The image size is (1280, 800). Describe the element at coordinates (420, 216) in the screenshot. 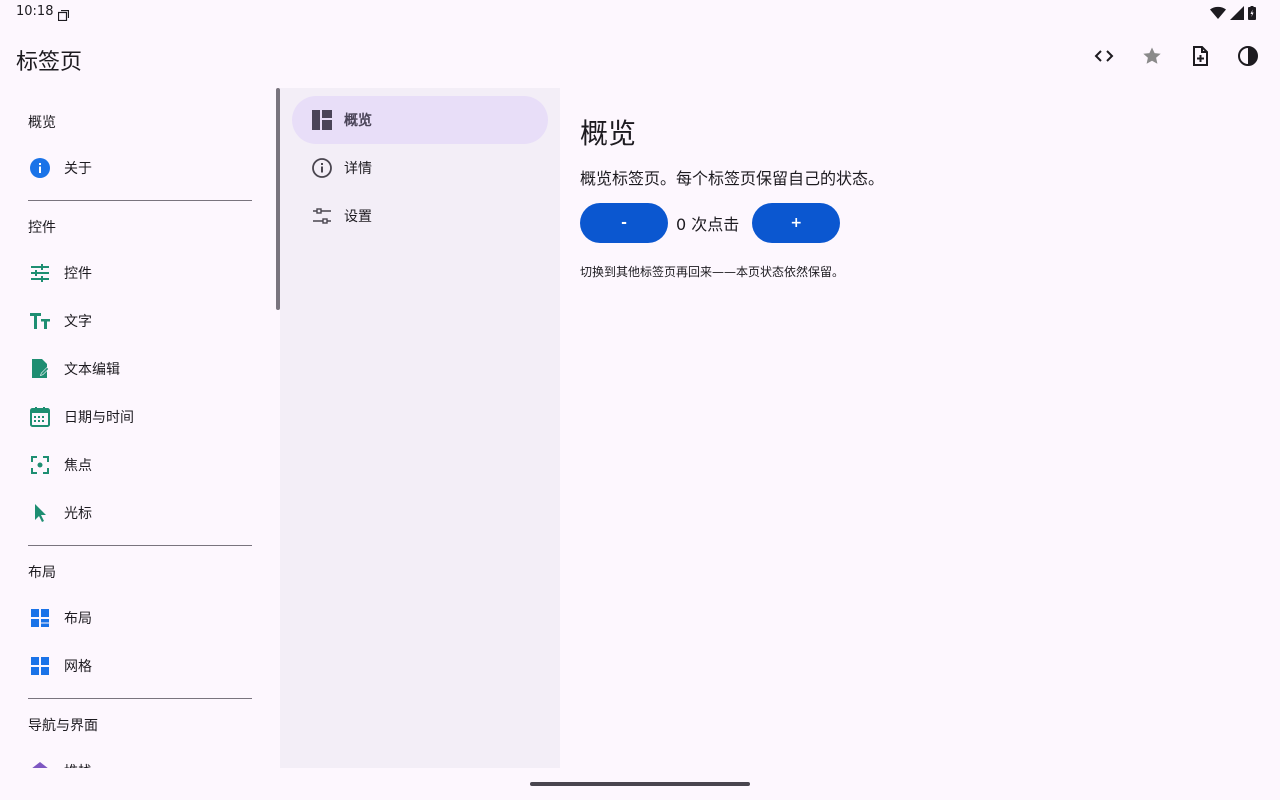

I see `tab-settings: 设置` at that location.